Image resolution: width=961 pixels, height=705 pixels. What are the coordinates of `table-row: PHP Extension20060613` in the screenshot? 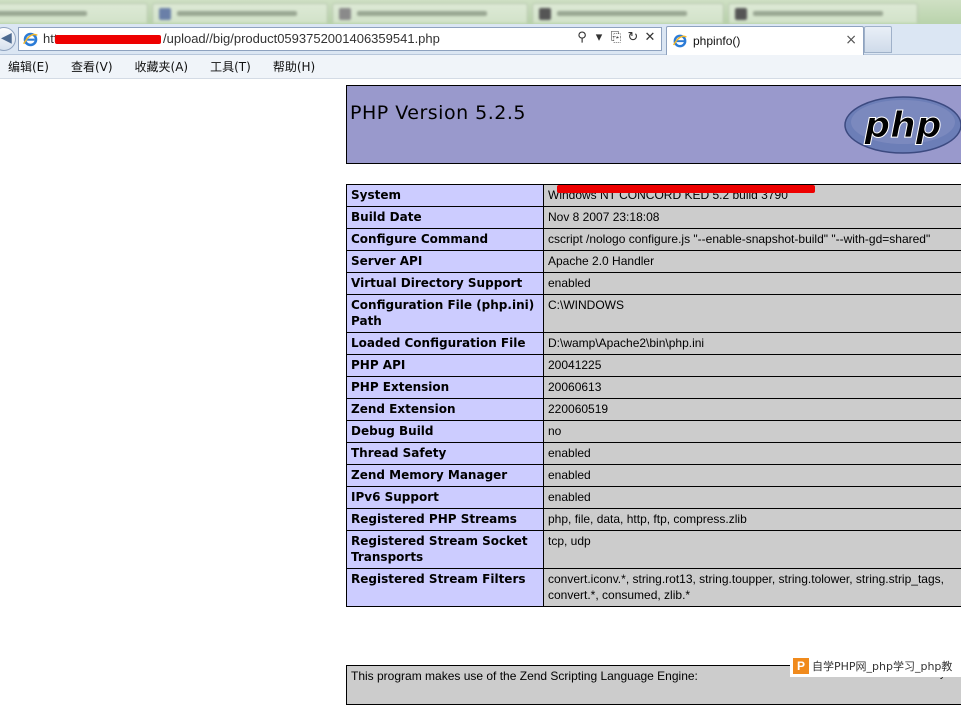 It's located at (654, 388).